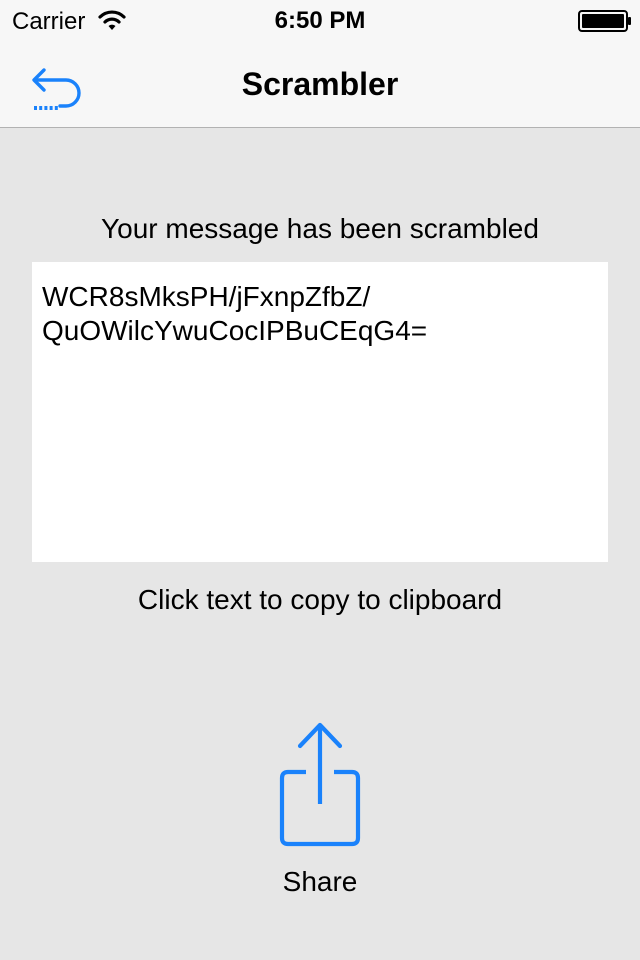 The height and width of the screenshot is (960, 640). Describe the element at coordinates (604, 21) in the screenshot. I see `battery-icon` at that location.